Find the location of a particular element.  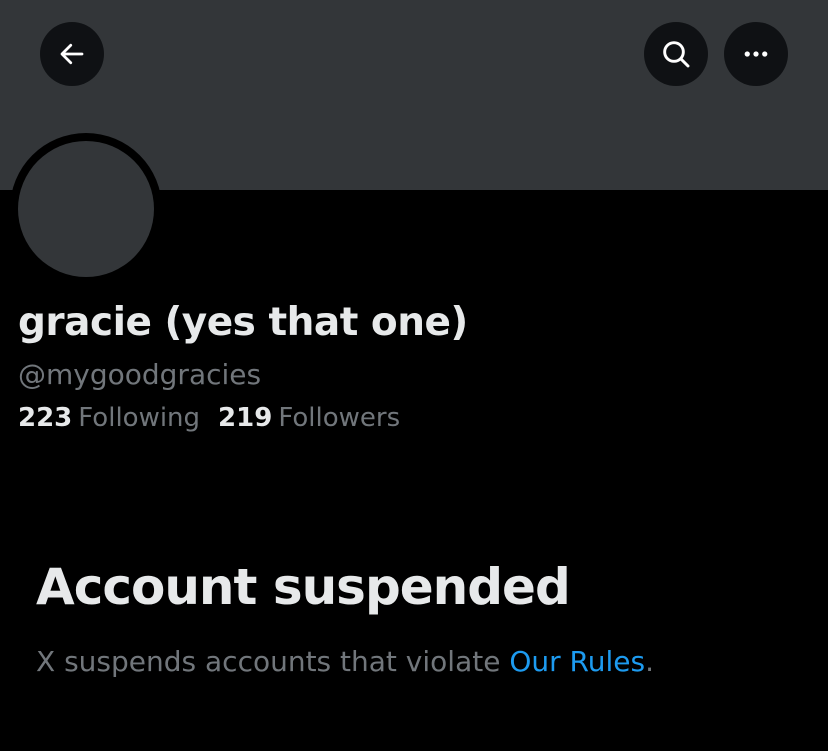

follow-stats: 223 Following 219 Followers is located at coordinates (209, 418).